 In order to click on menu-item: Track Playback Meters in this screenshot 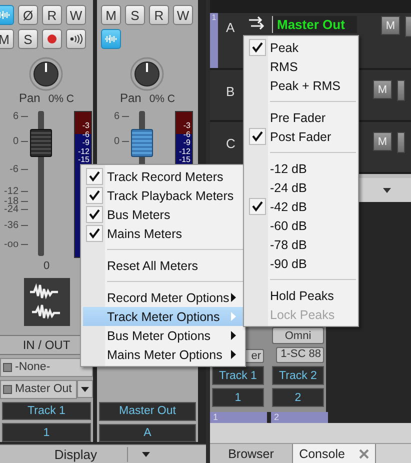, I will do `click(163, 195)`.